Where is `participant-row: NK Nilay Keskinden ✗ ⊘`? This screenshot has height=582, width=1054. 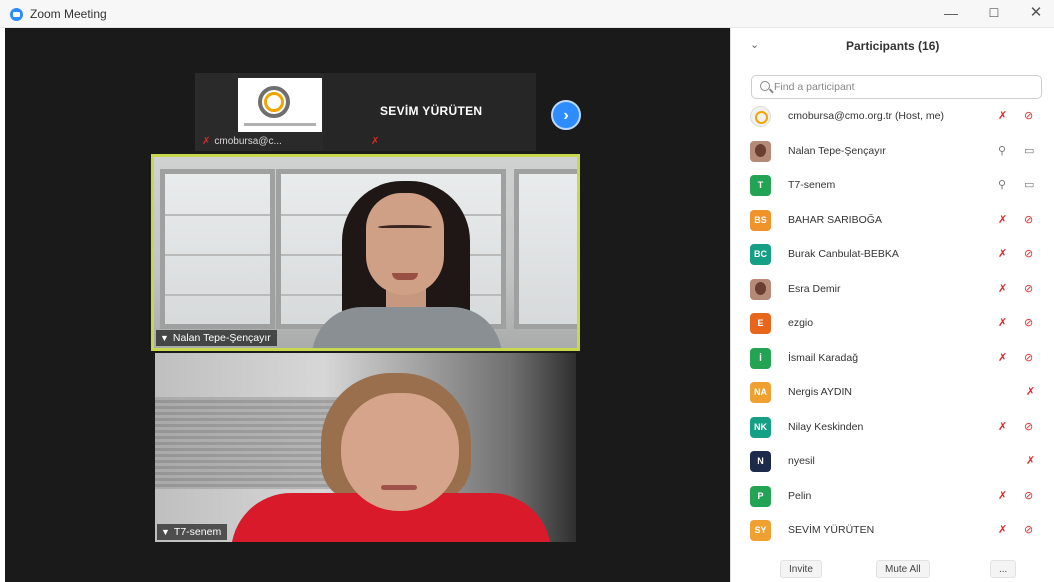 participant-row: NK Nilay Keskinden ✗ ⊘ is located at coordinates (898, 429).